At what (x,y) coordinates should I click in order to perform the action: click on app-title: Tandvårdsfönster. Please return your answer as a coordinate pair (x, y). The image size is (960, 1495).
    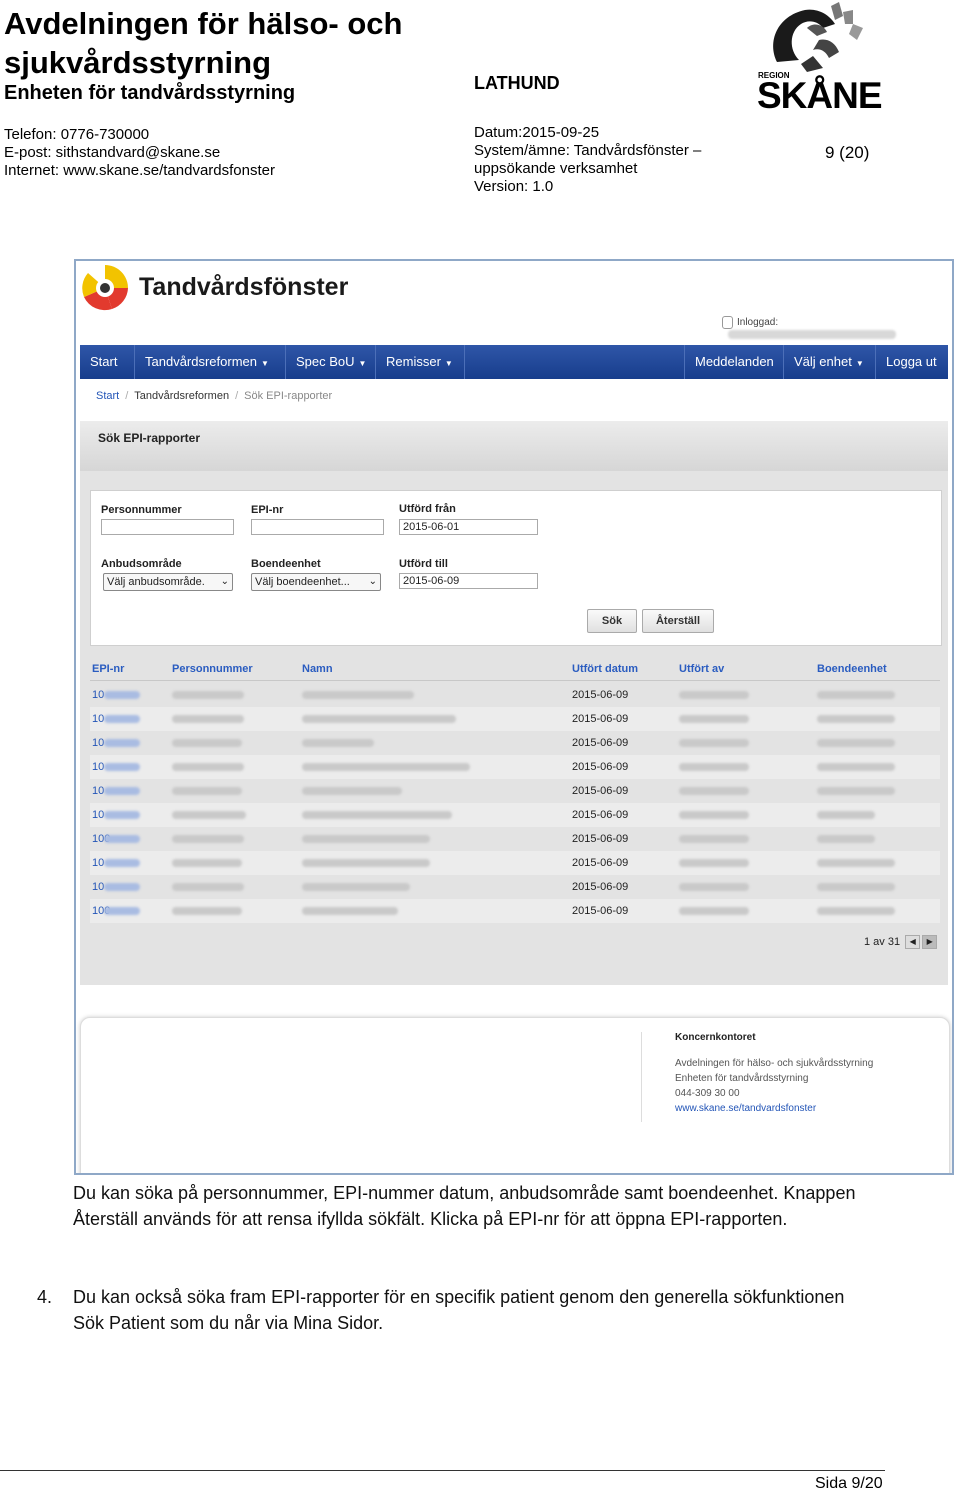
    Looking at the image, I should click on (244, 287).